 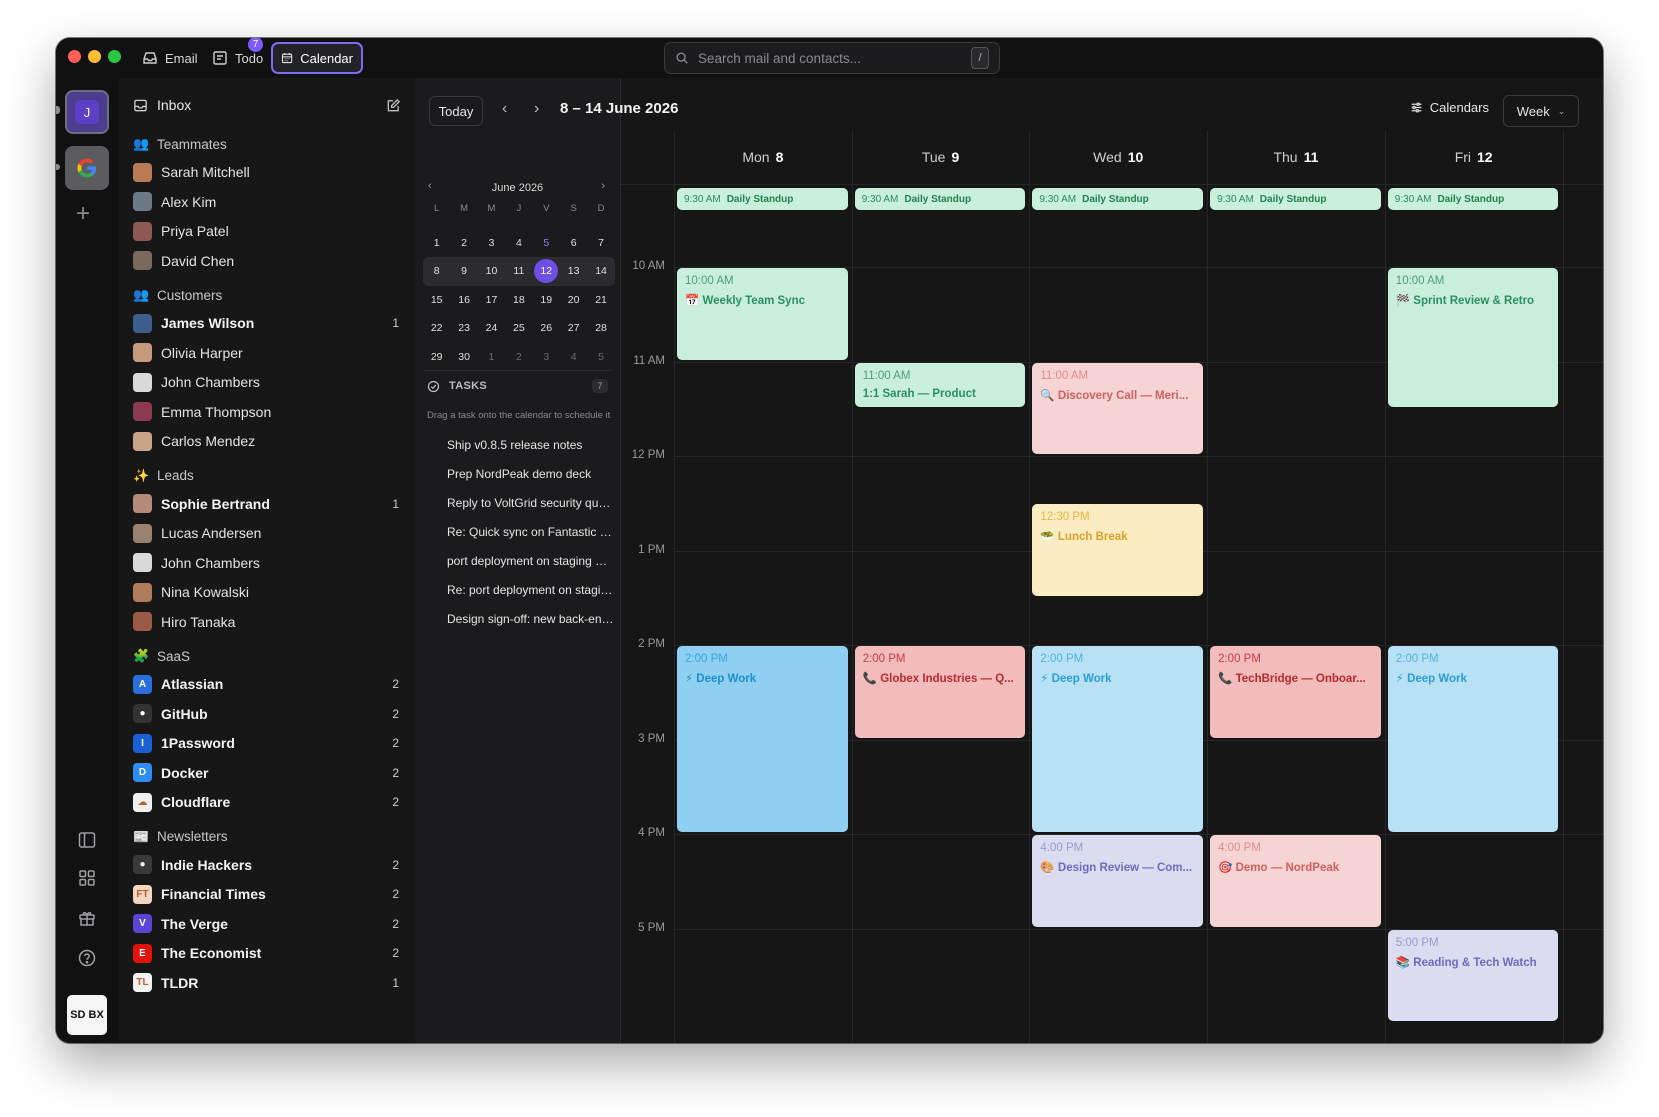 What do you see at coordinates (177, 295) in the screenshot?
I see `sidebar-section-customers: 👥 Customers` at bounding box center [177, 295].